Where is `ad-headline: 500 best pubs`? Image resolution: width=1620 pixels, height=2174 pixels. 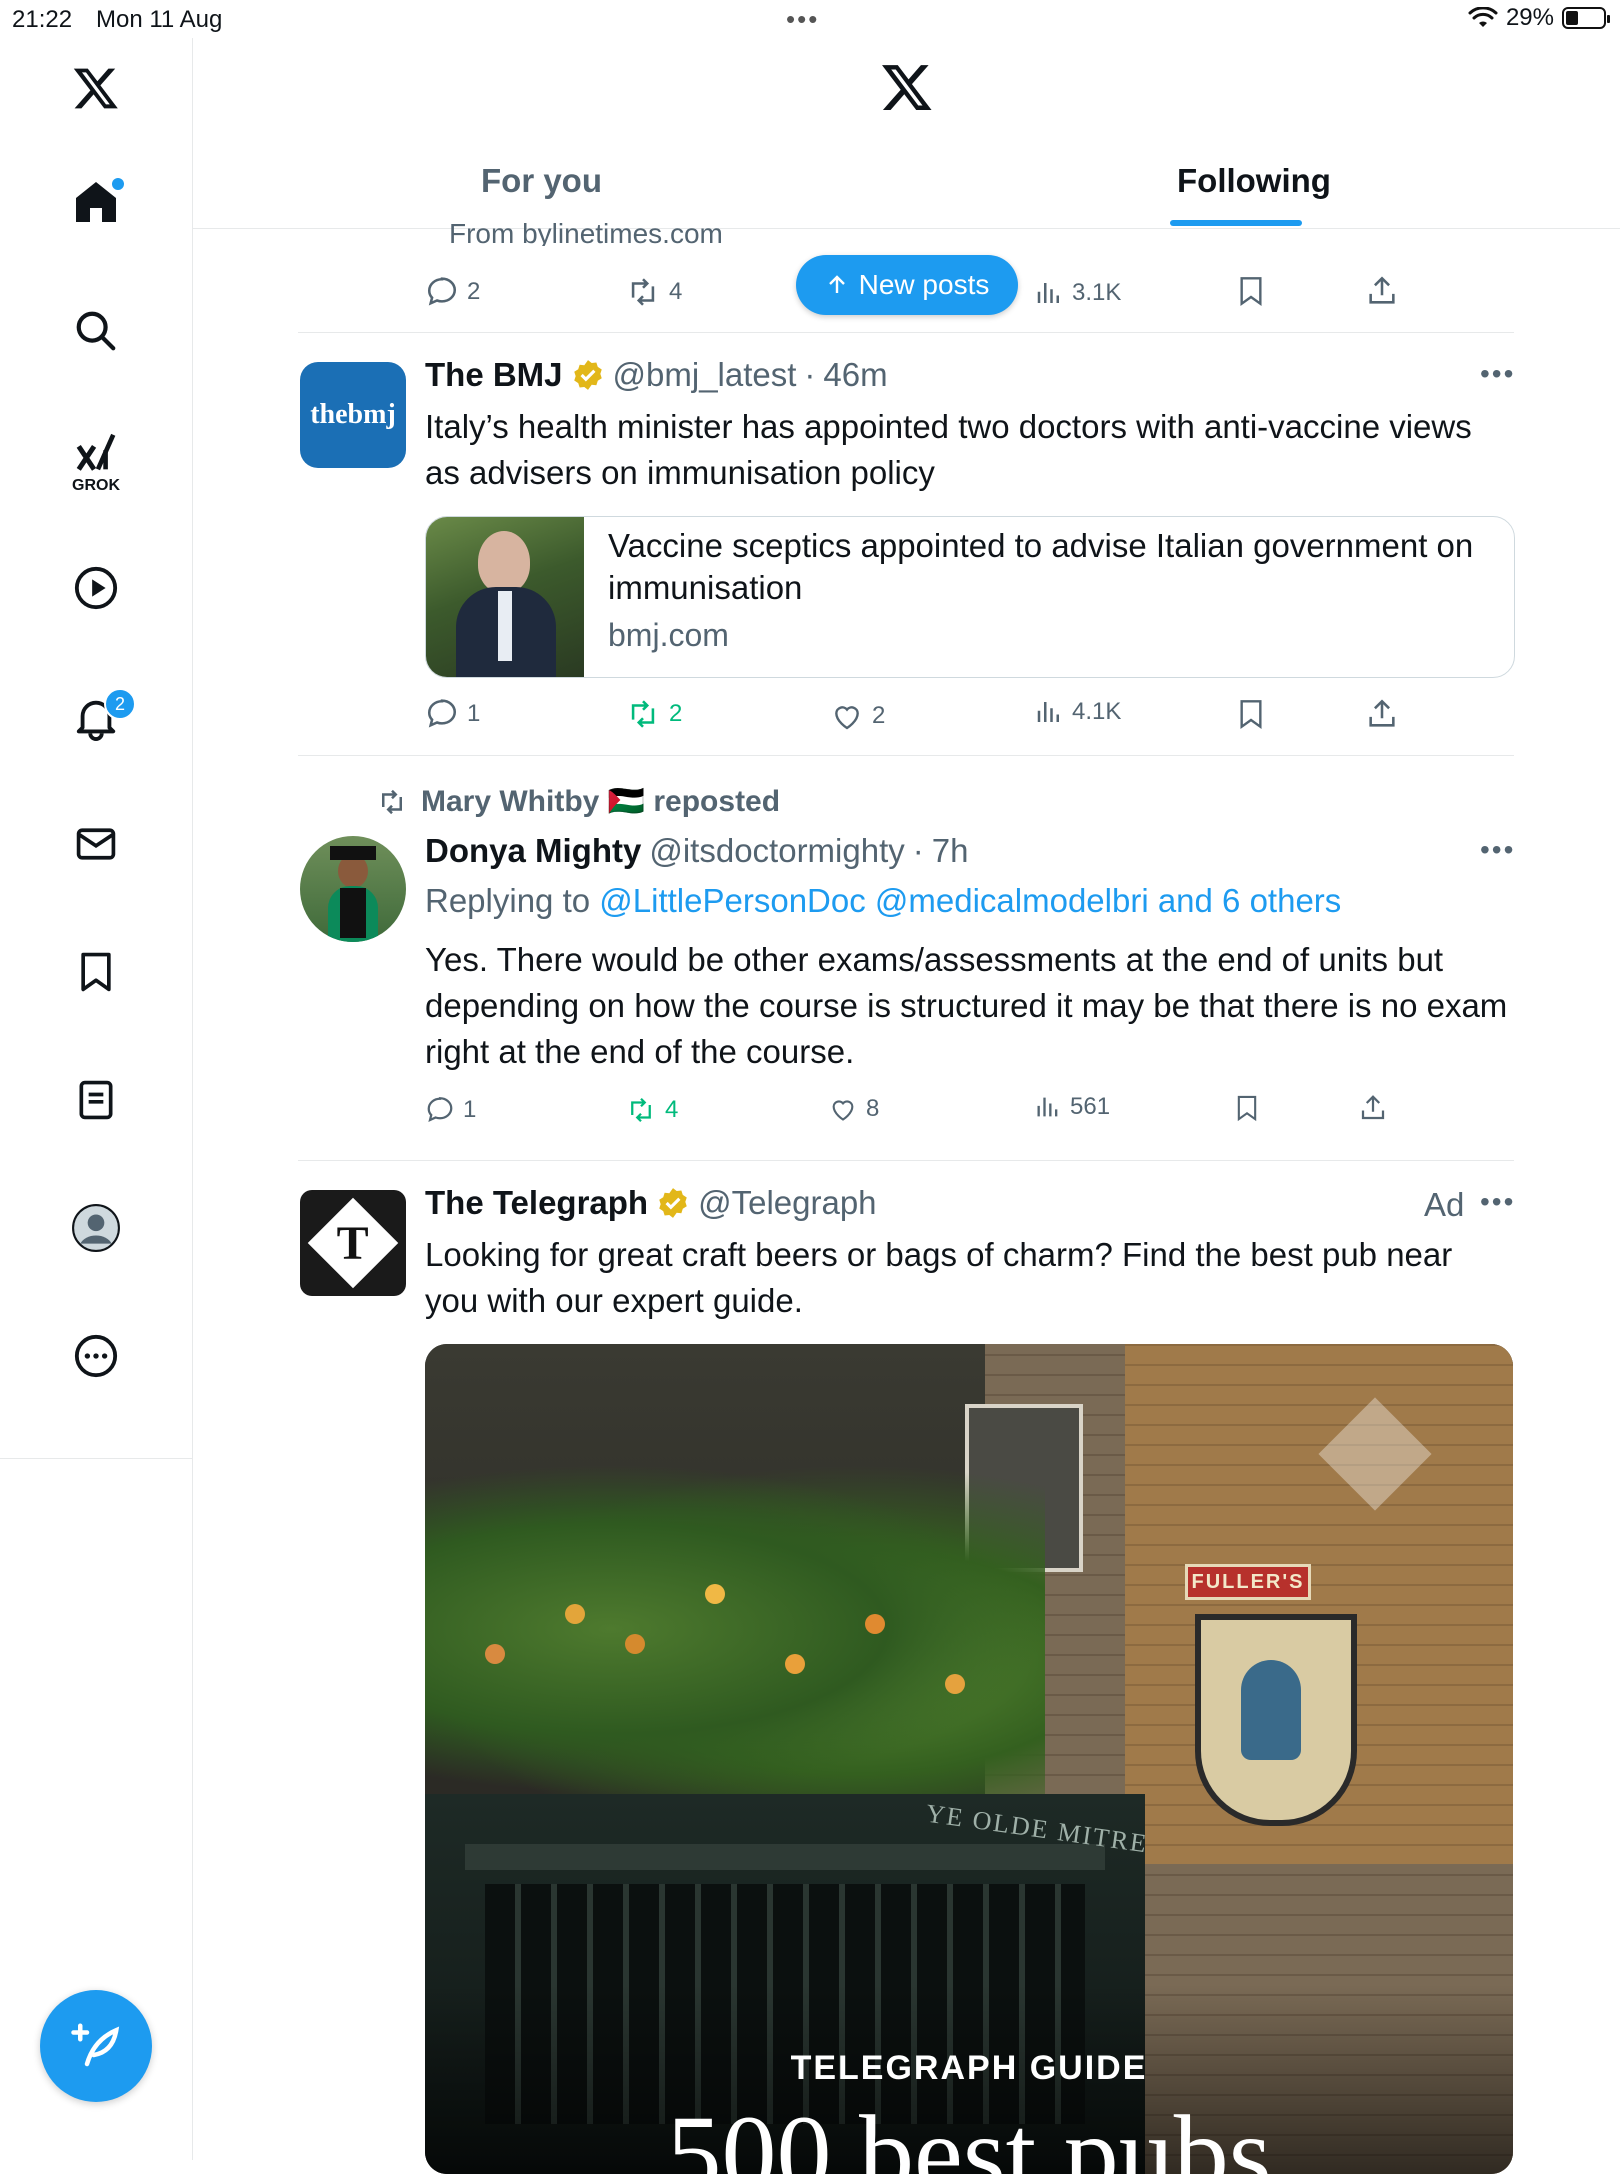 ad-headline: 500 best pubs is located at coordinates (969, 2133).